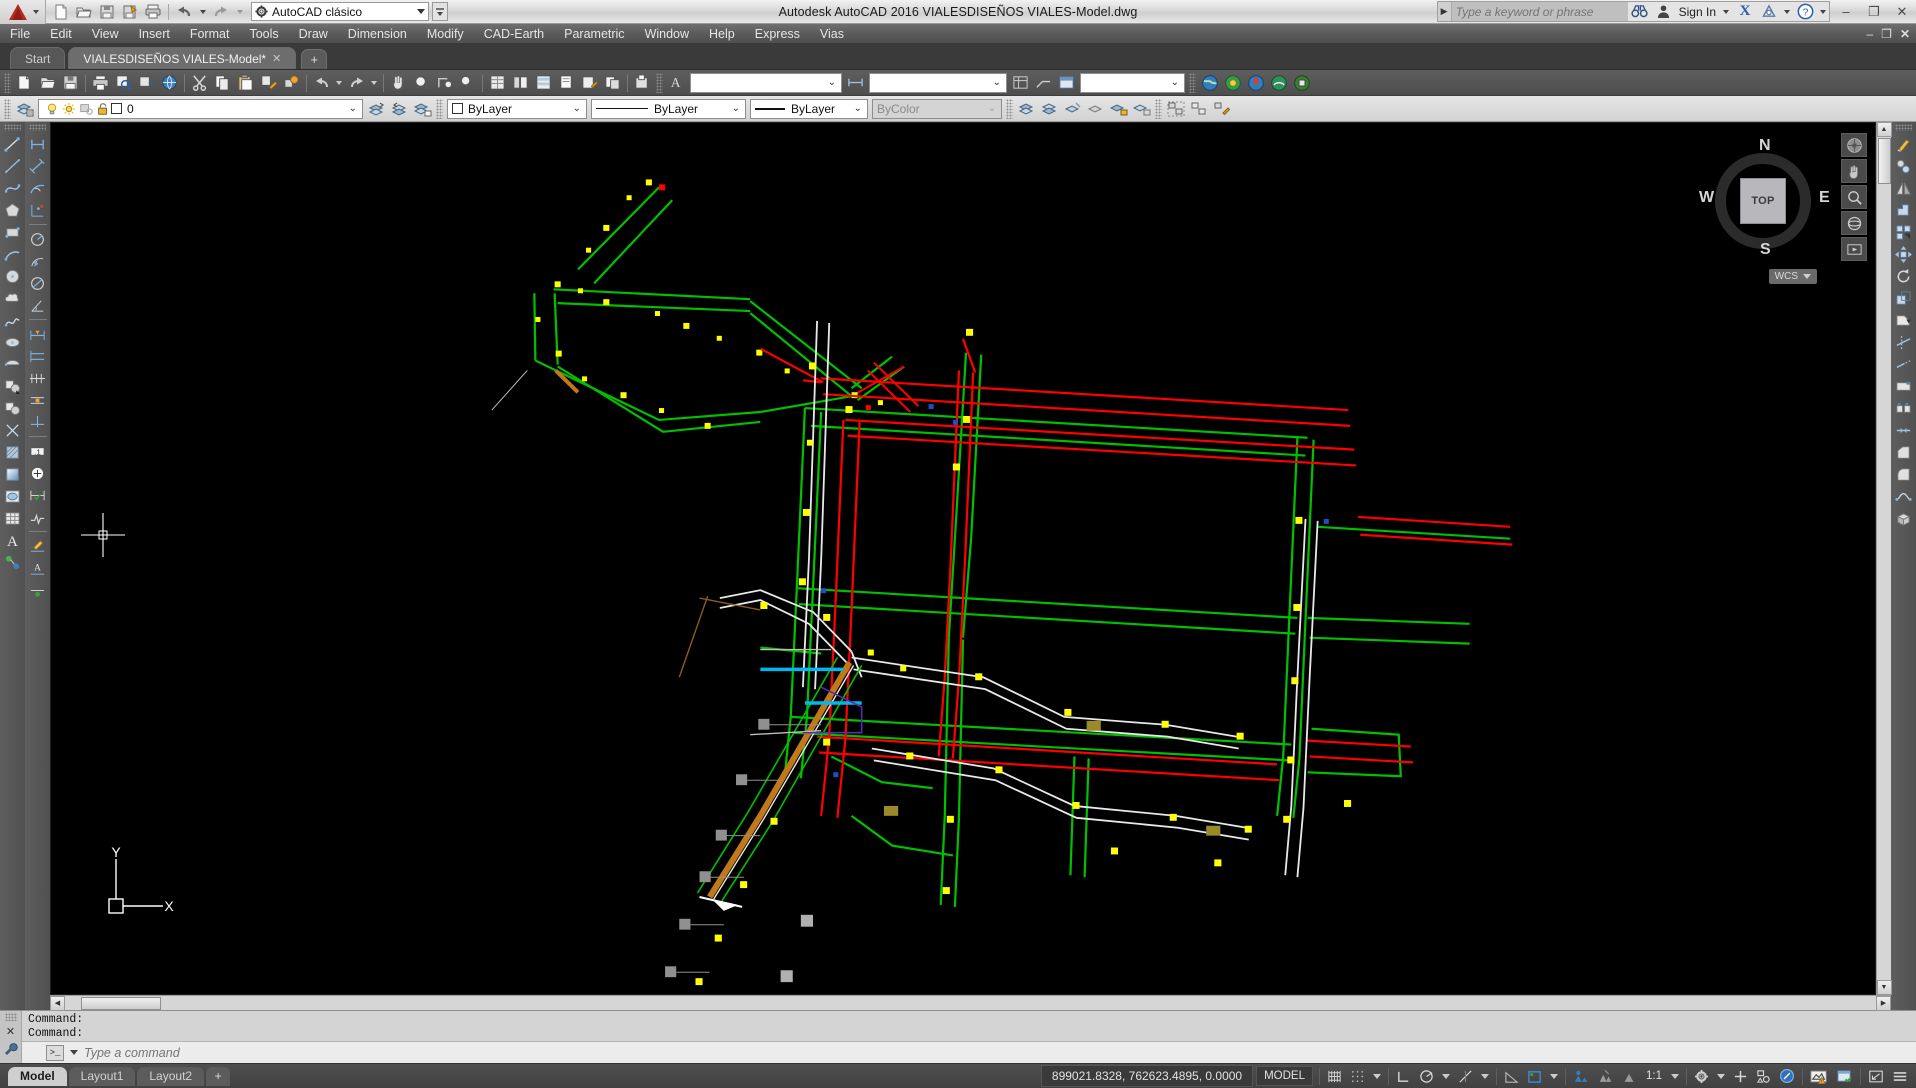 This screenshot has width=1916, height=1088. Describe the element at coordinates (1903, 364) in the screenshot. I see `extend-button` at that location.